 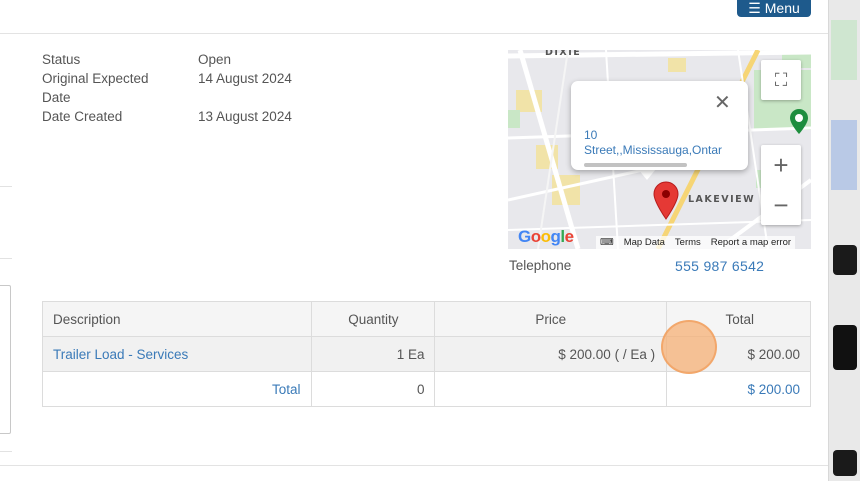 I want to click on fullscreen-icon: ⛶, so click(x=781, y=79).